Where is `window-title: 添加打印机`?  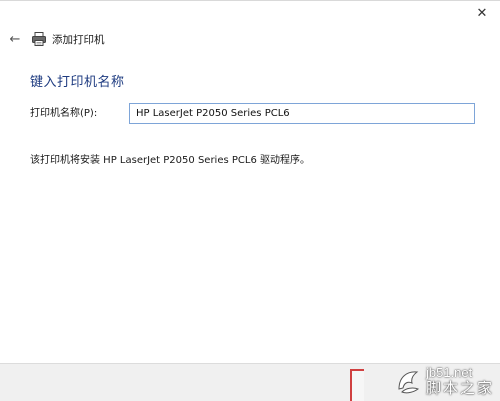 window-title: 添加打印机 is located at coordinates (78, 39).